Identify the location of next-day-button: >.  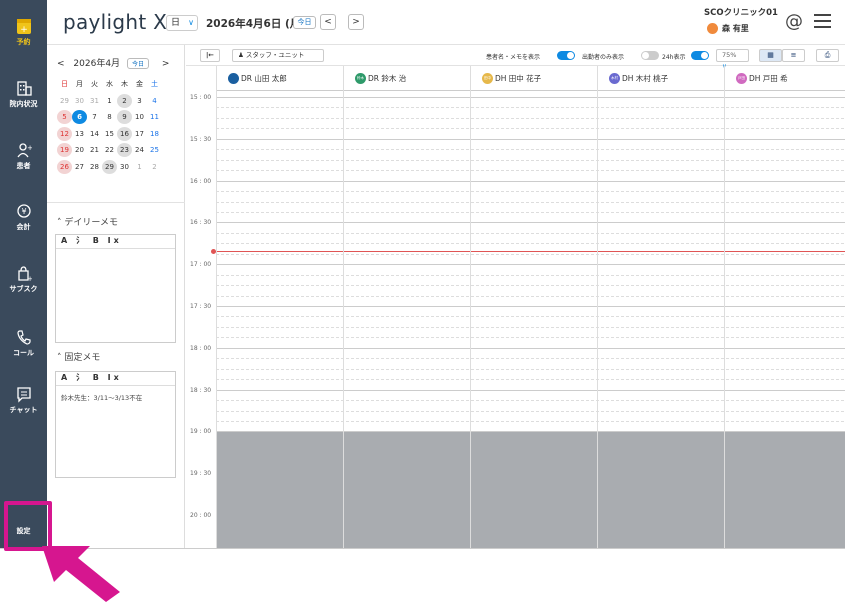
(356, 22).